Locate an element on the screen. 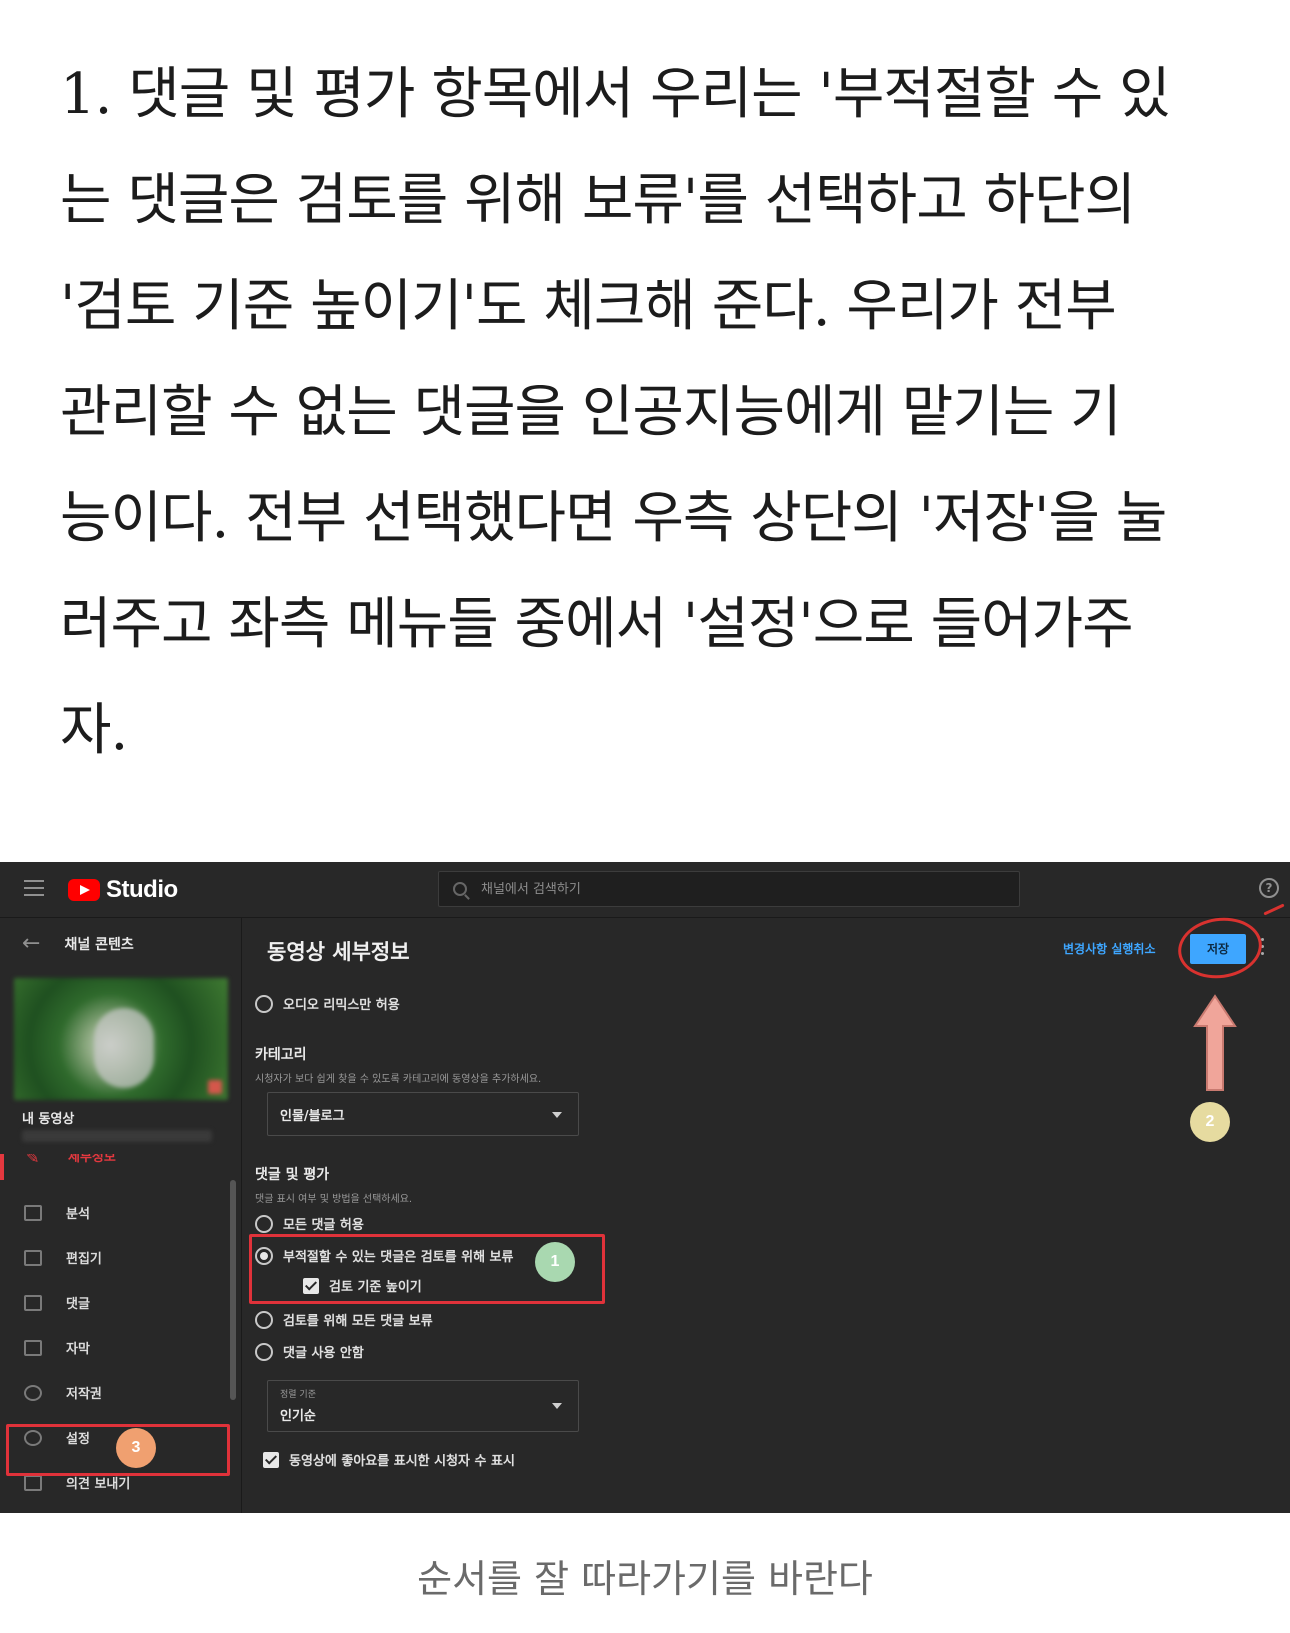 The height and width of the screenshot is (1633, 1290). category-title: 카테고리 is located at coordinates (281, 1055).